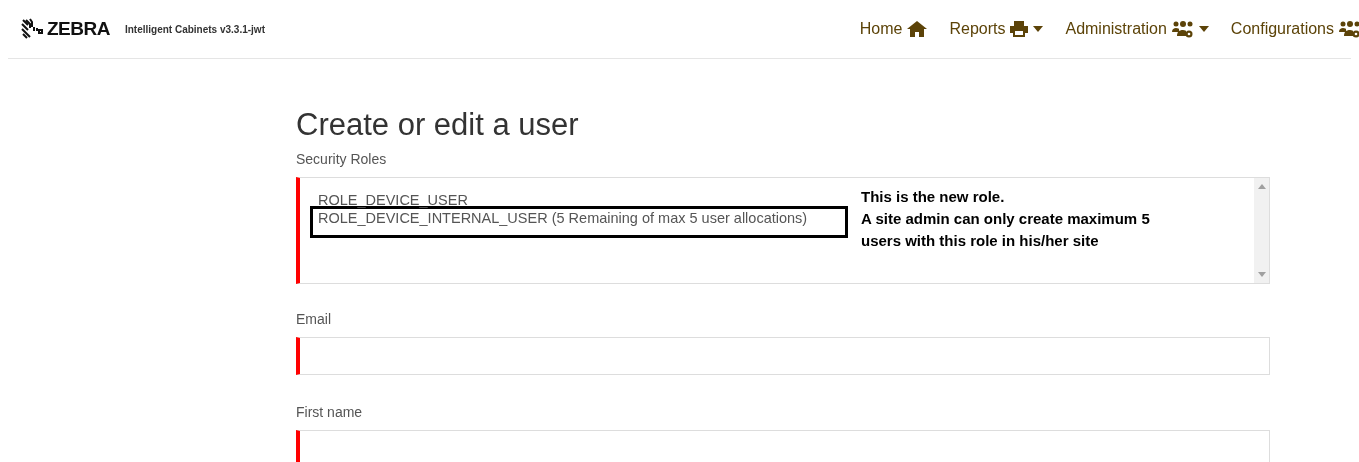  I want to click on role-option: ROLE_DEVICE_INTERNAL_USER (5 Remaining of max 5 user allocations), so click(579, 222).